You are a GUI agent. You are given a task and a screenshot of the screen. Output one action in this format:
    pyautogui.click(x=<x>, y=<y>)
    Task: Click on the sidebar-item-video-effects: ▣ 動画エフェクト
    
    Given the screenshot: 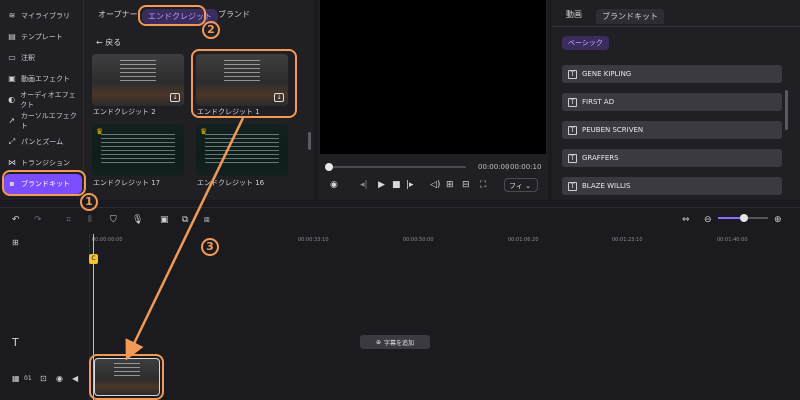 What is the action you would take?
    pyautogui.click(x=43, y=79)
    